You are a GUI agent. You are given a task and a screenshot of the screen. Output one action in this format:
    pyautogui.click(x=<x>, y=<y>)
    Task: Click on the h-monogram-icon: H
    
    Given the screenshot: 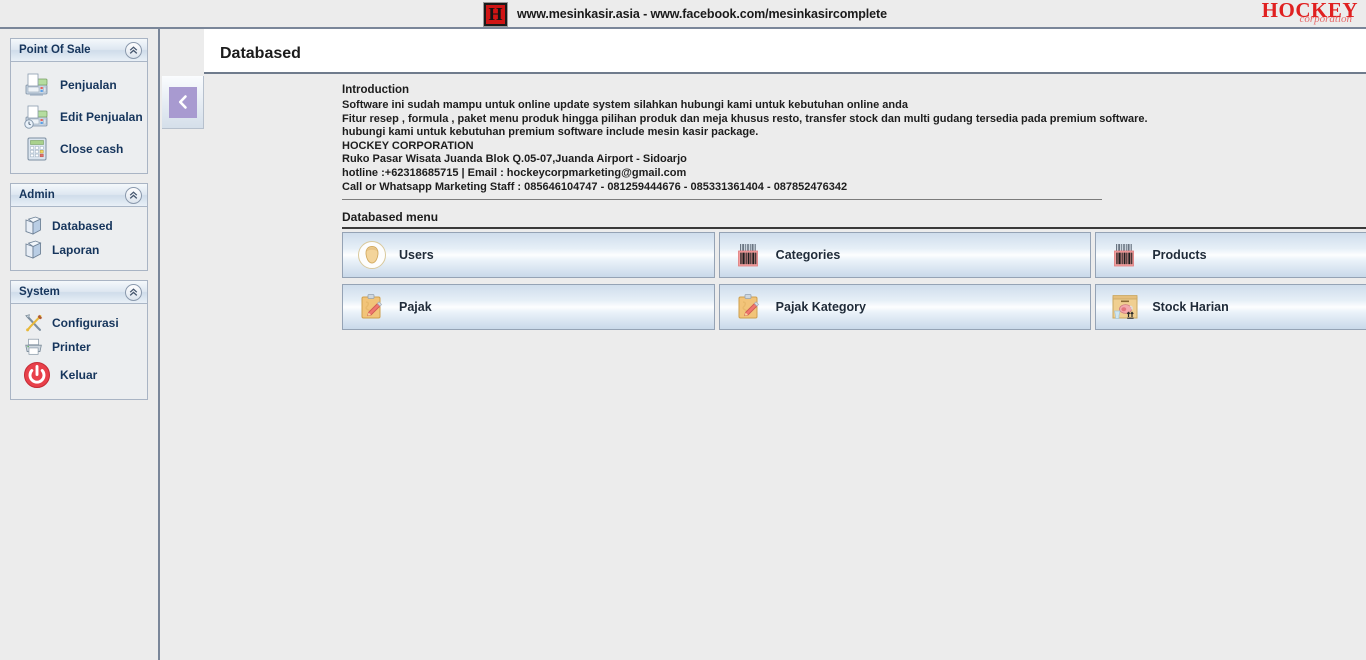 What is the action you would take?
    pyautogui.click(x=495, y=14)
    